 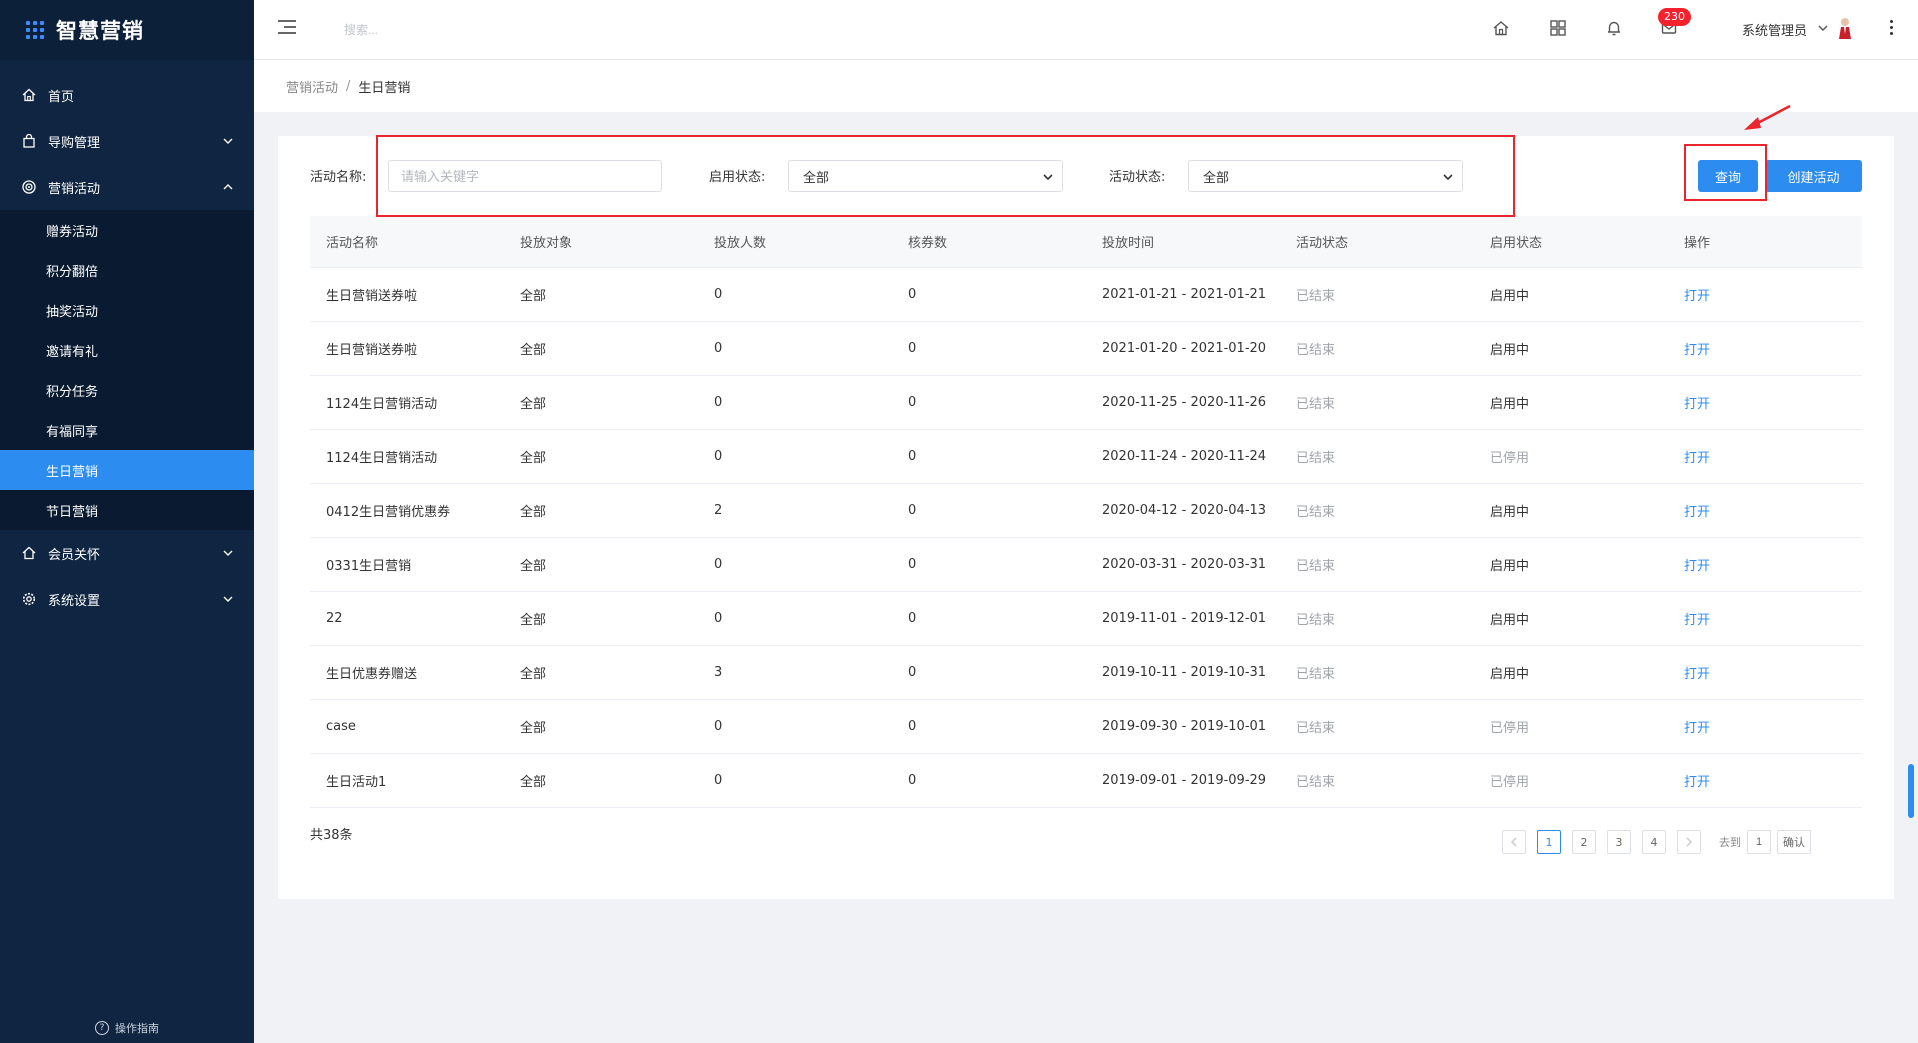 What do you see at coordinates (1774, 29) in the screenshot?
I see `user-name: 系统管理员` at bounding box center [1774, 29].